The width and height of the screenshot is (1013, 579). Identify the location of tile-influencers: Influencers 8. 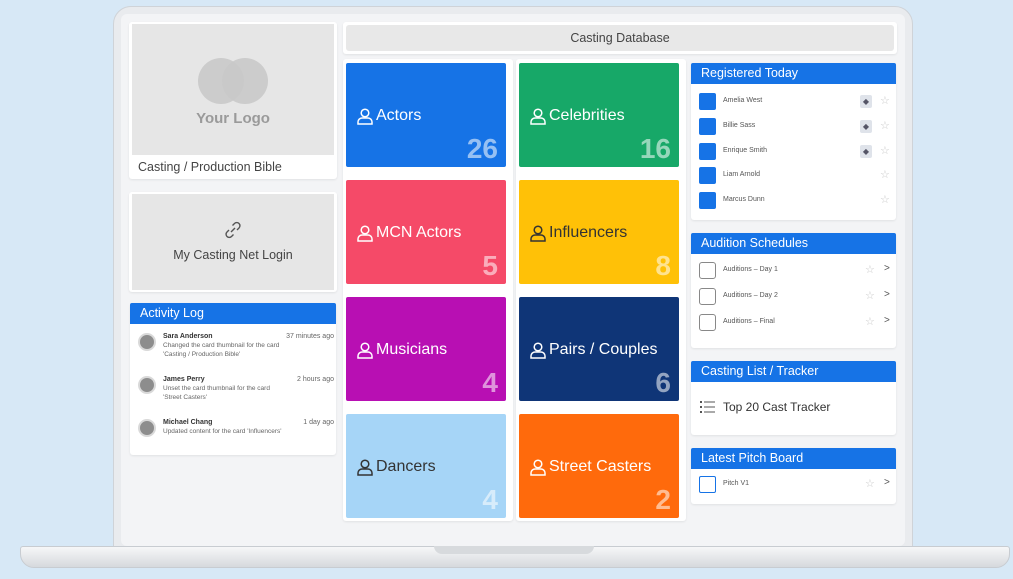
(599, 232).